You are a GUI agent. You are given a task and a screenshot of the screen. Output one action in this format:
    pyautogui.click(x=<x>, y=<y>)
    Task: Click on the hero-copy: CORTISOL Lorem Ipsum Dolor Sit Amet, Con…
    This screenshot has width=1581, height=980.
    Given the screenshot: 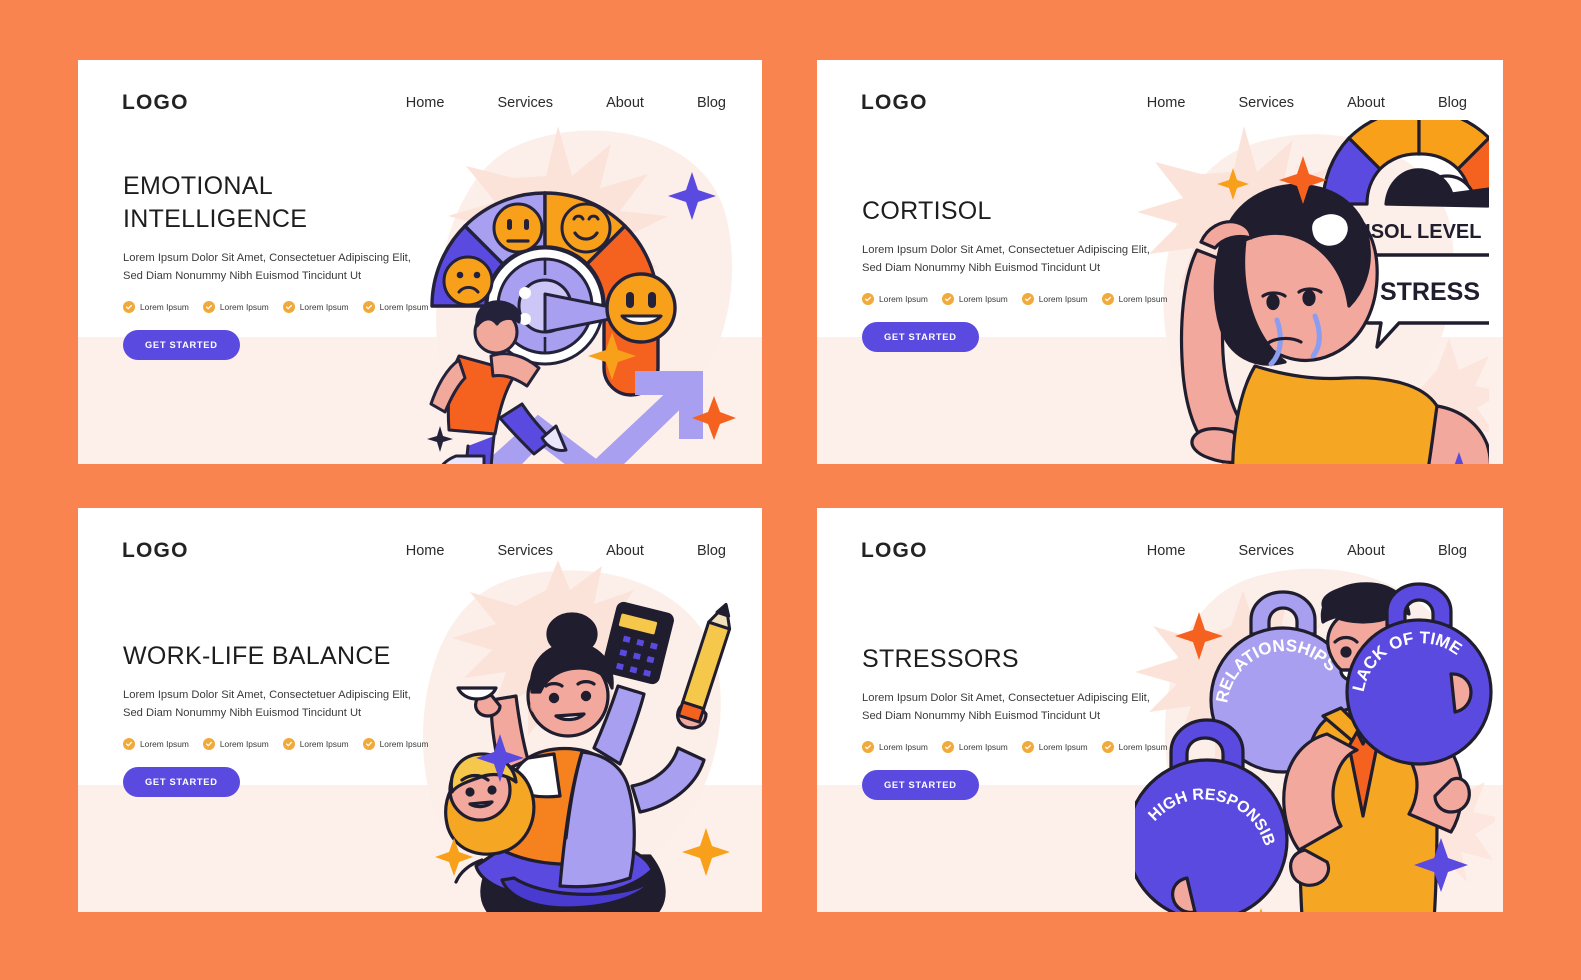 What is the action you would take?
    pyautogui.click(x=1027, y=274)
    